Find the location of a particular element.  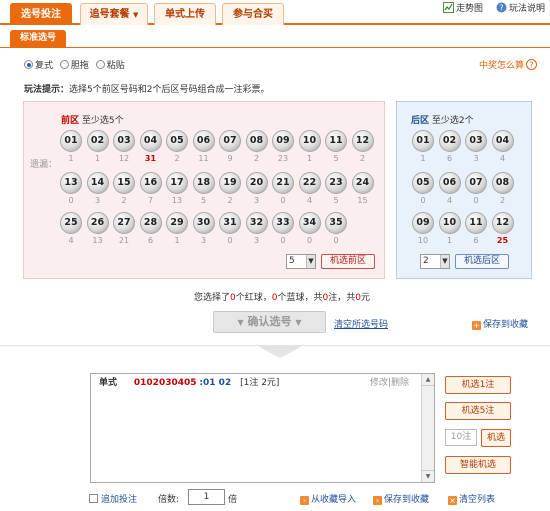

back-zone-header: 后区 至少选2个 is located at coordinates (442, 119).